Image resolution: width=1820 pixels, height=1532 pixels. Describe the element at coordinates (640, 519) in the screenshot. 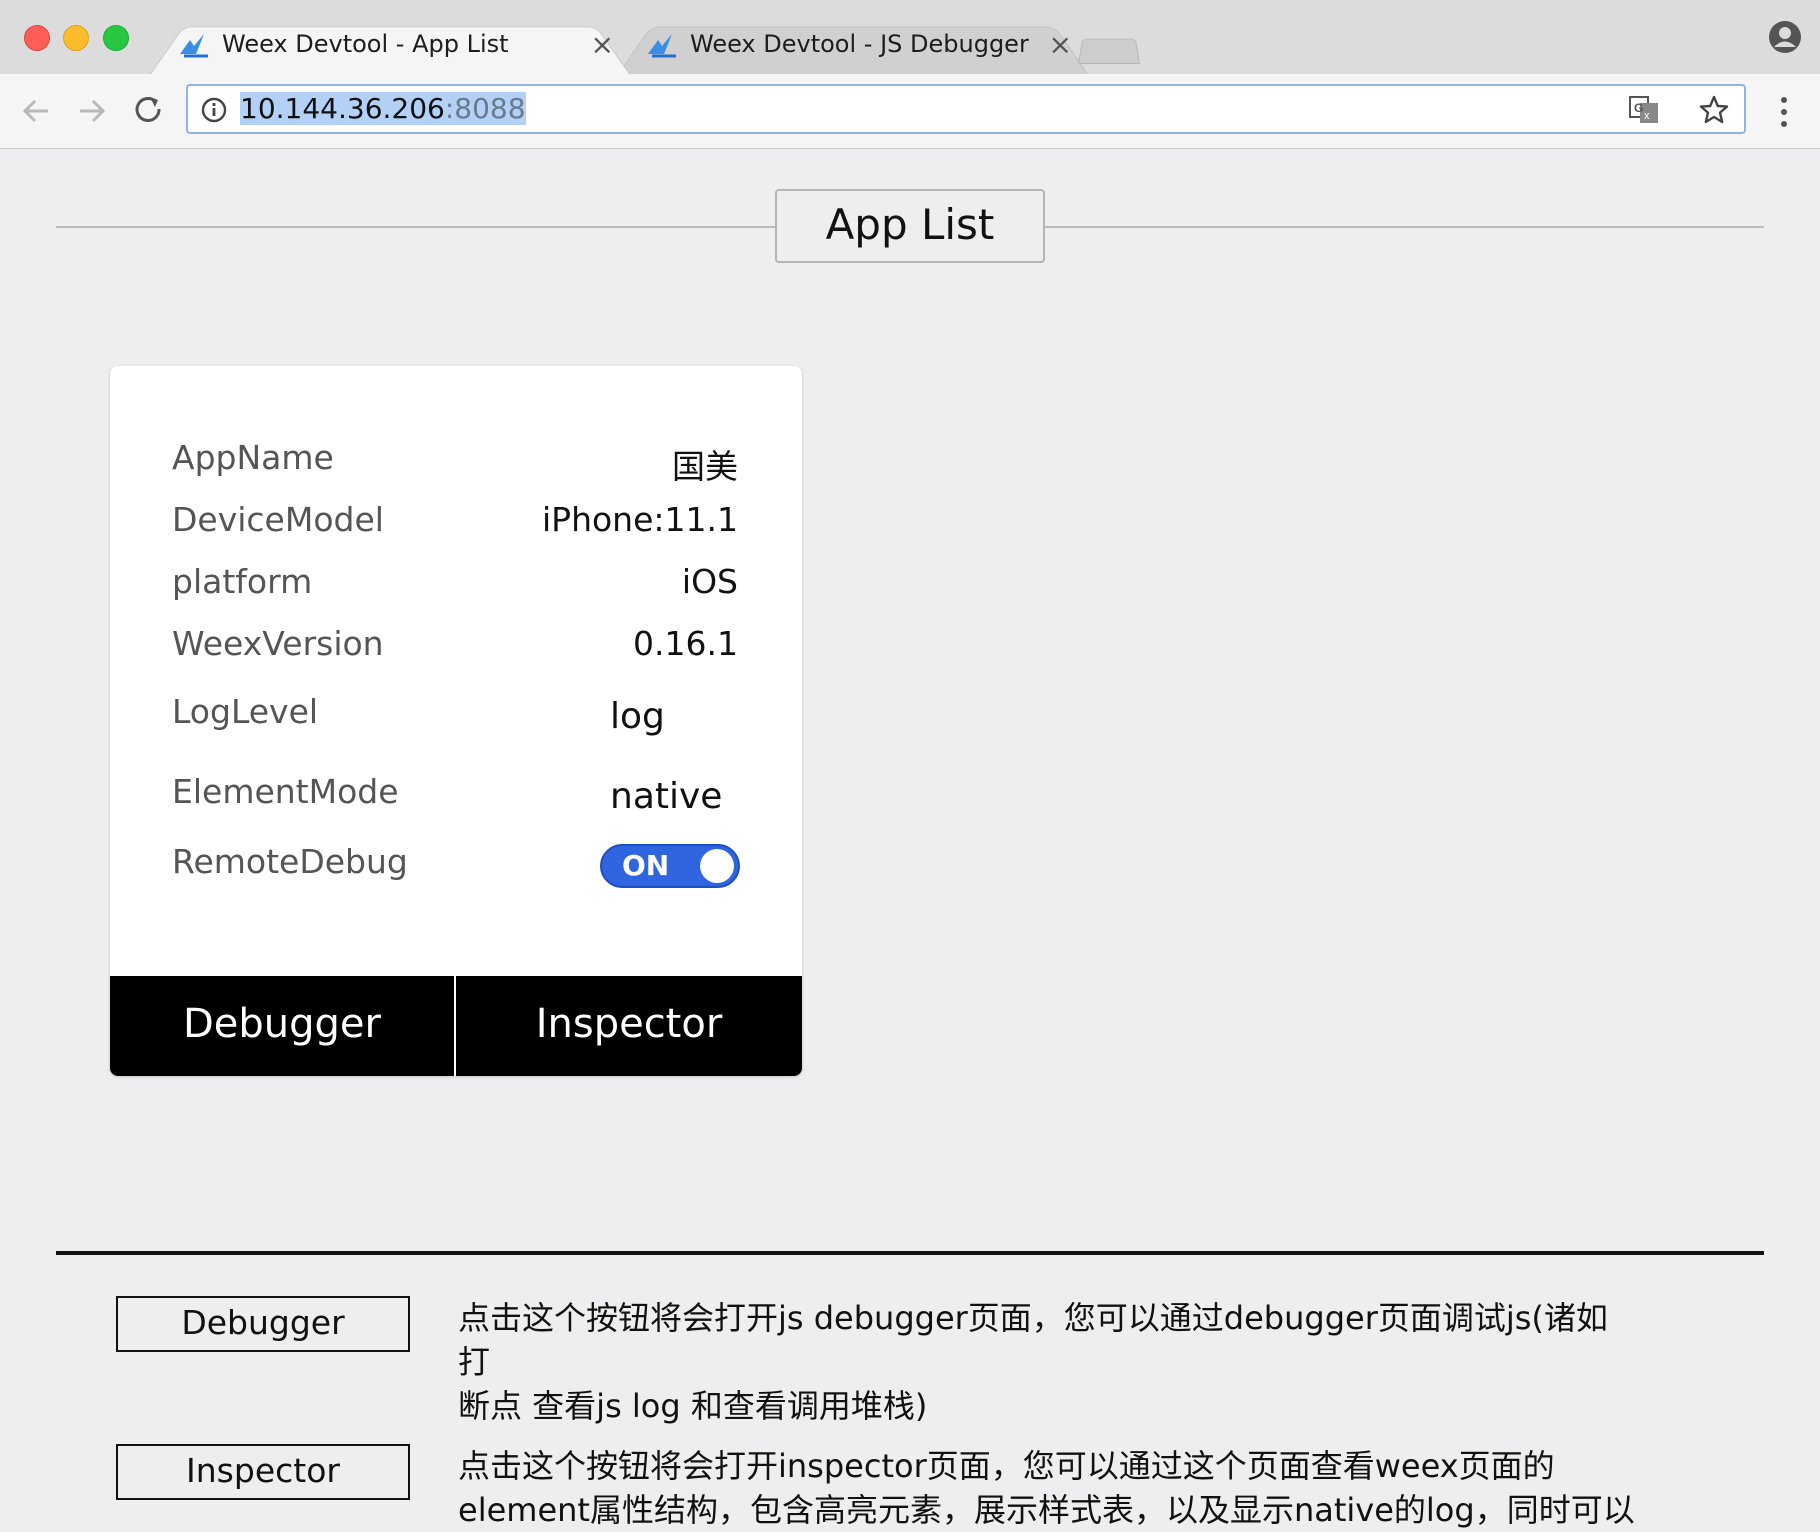

I see `devicemodel-value: iPhone:11.1` at that location.